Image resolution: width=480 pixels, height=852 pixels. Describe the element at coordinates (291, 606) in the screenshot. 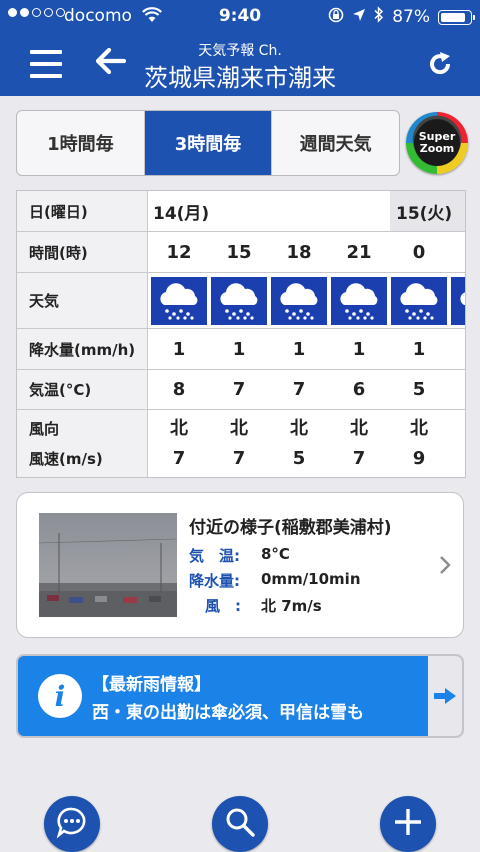

I see `nearby-wind-value: 北 7m/s` at that location.